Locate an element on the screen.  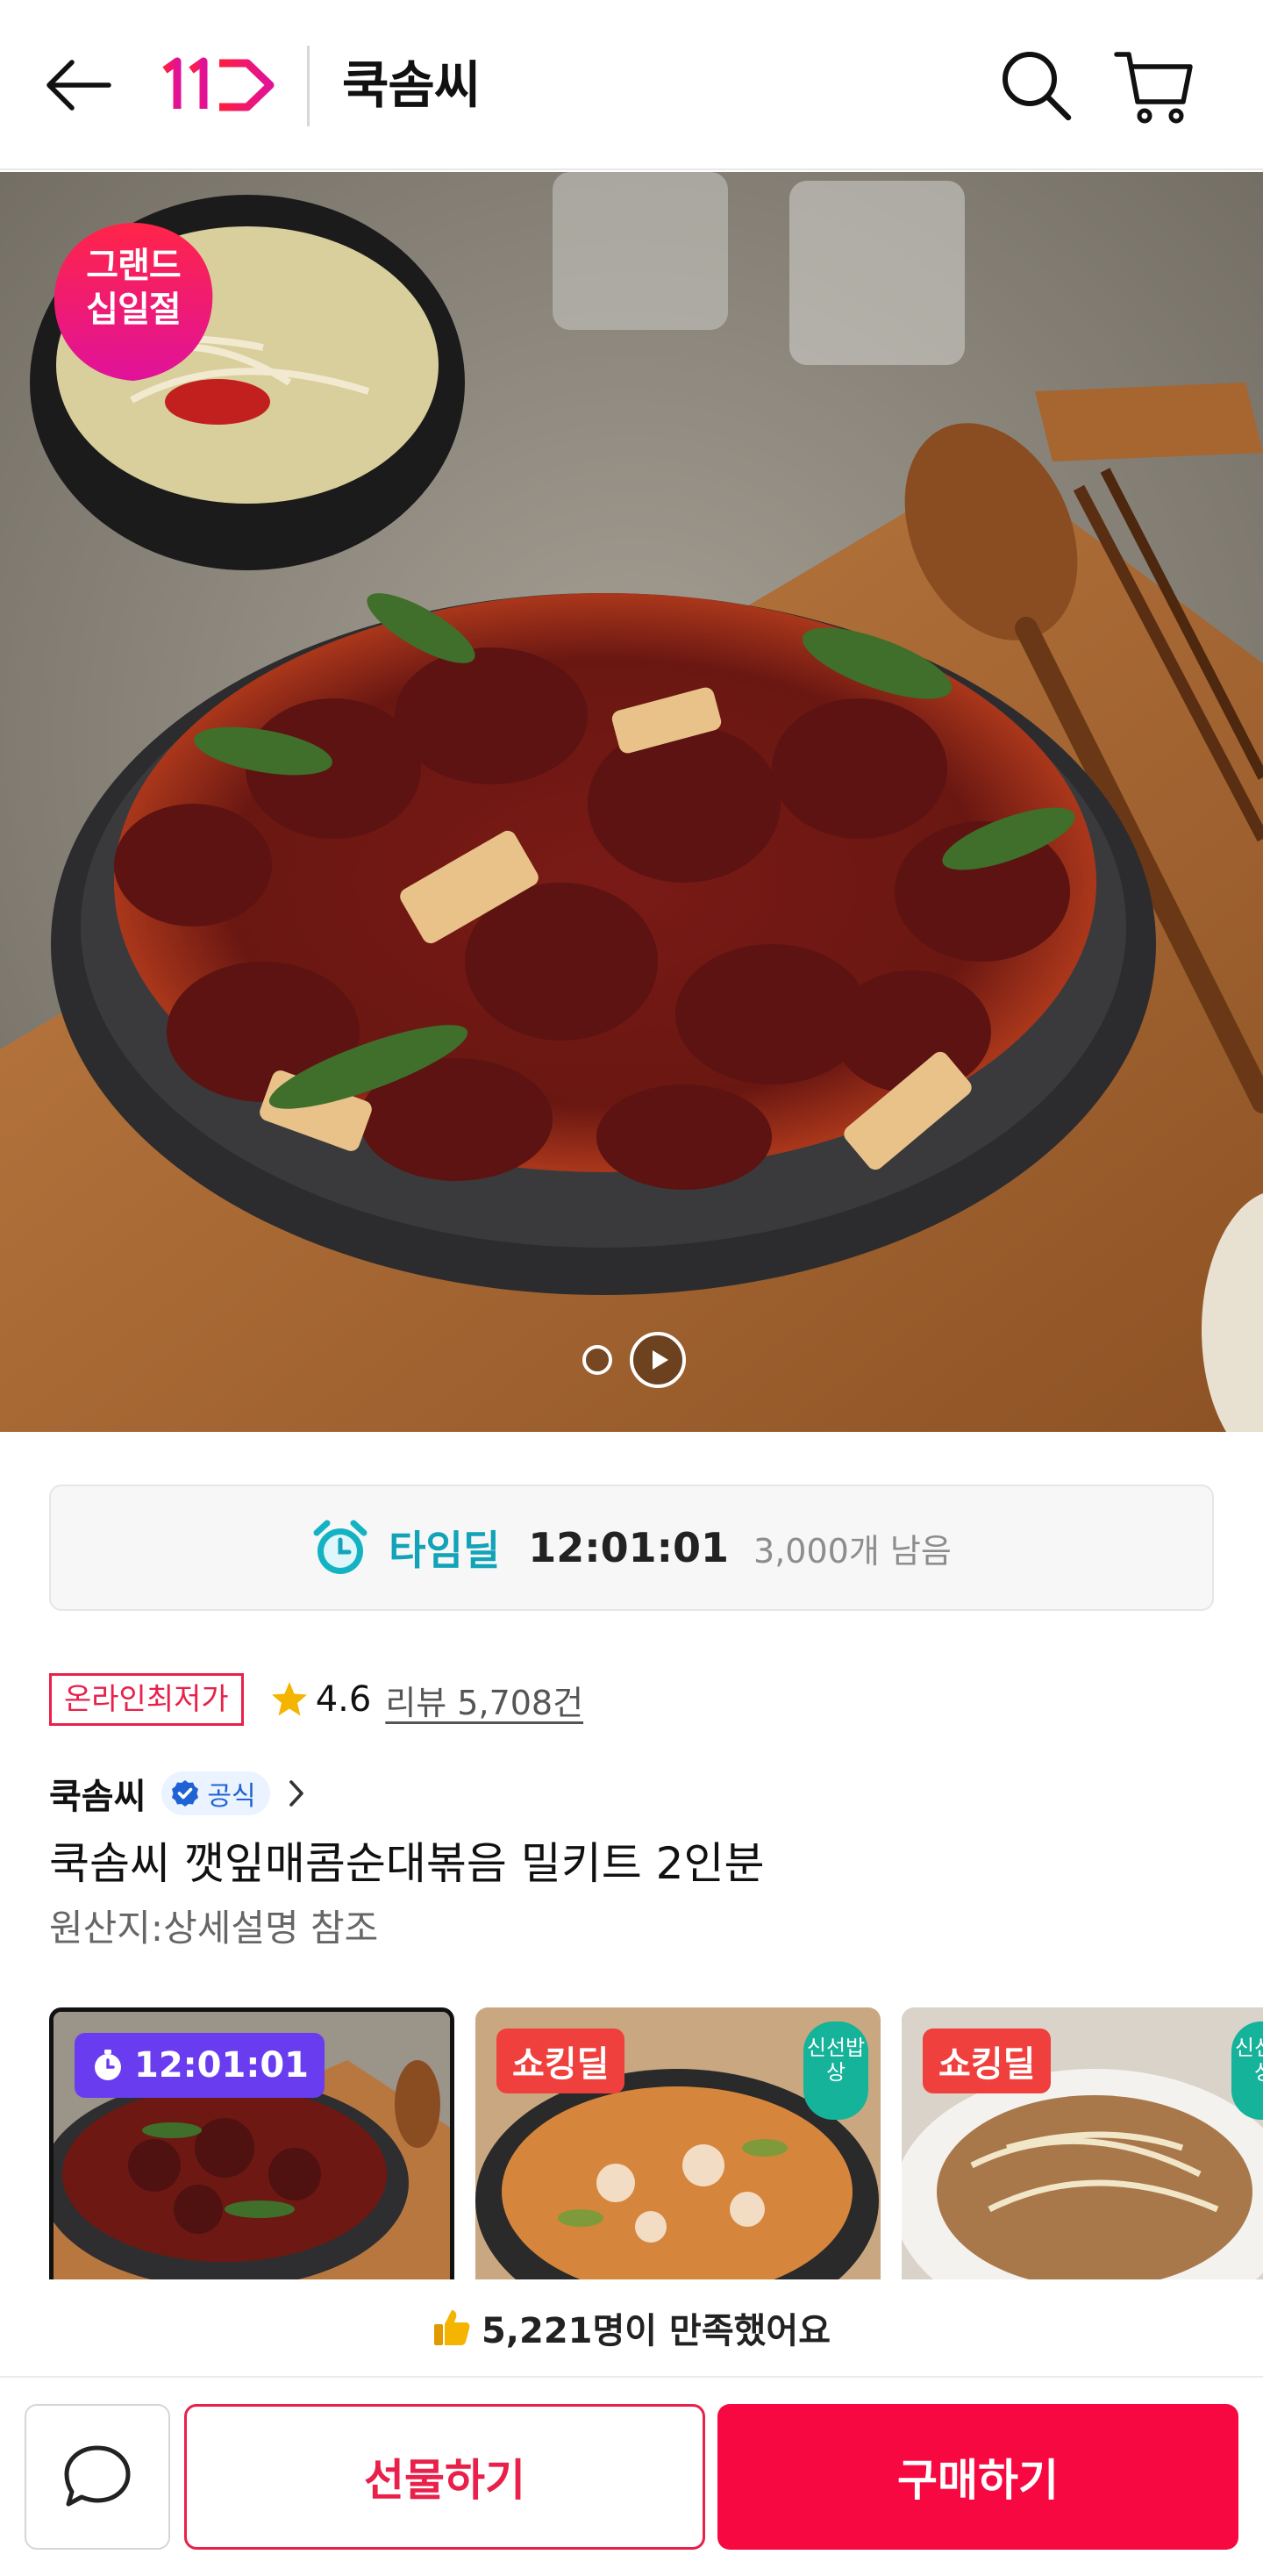
grand-badge-line2: 십일절 is located at coordinates (133, 310).